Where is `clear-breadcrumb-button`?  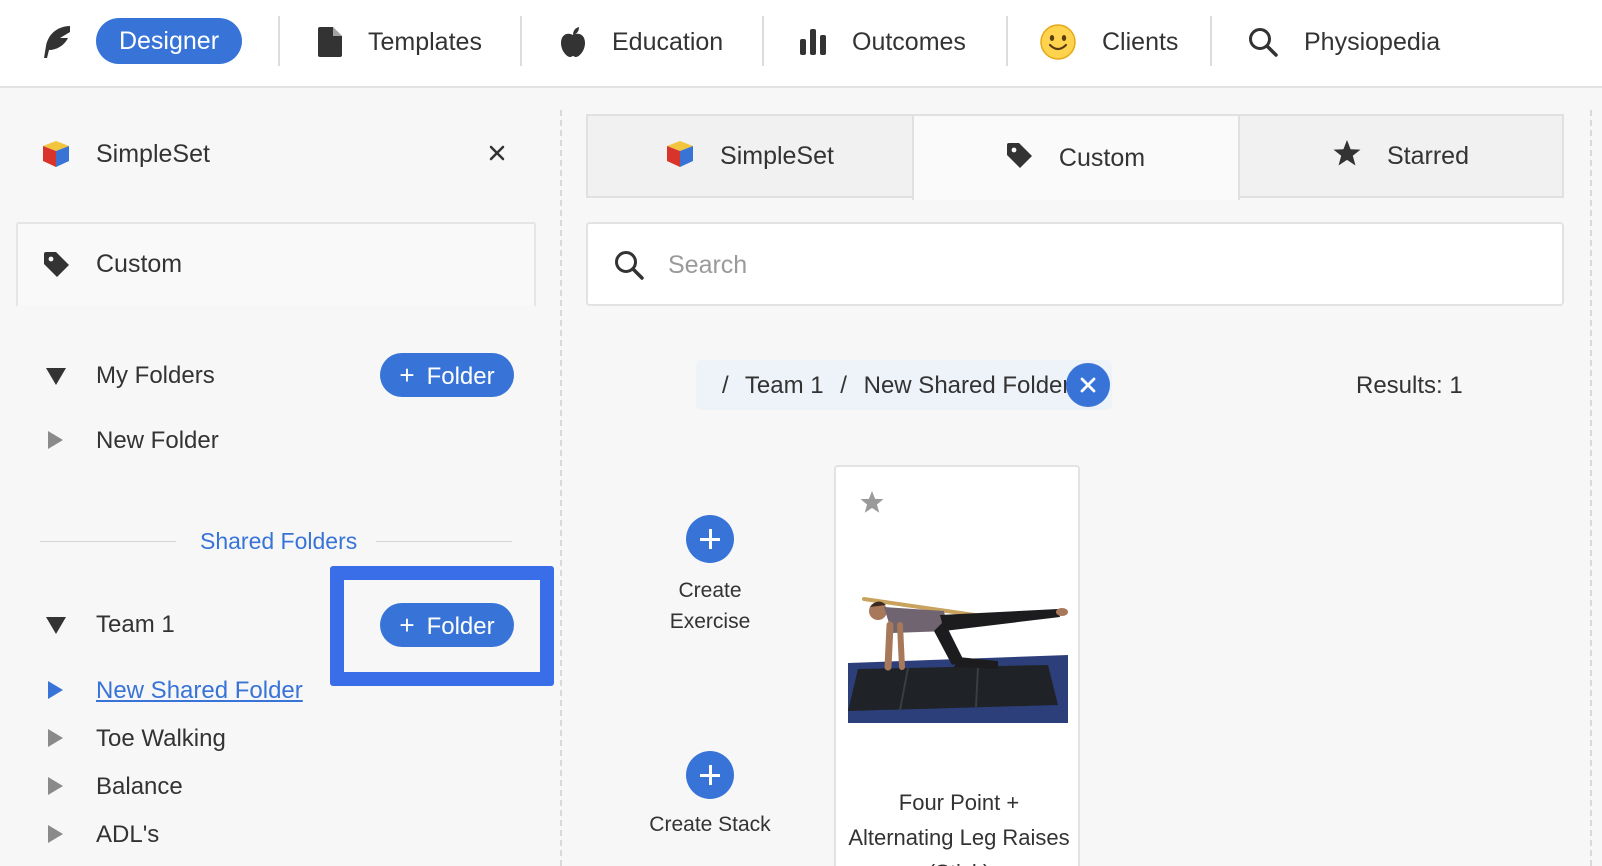
clear-breadcrumb-button is located at coordinates (1088, 385).